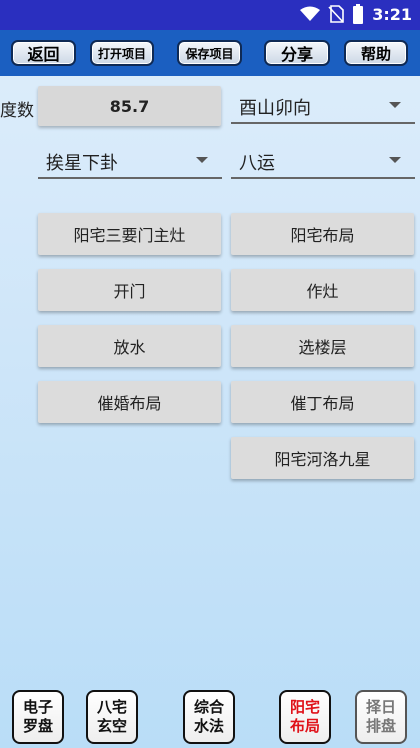 This screenshot has height=748, width=420. Describe the element at coordinates (210, 15) in the screenshot. I see `status-bar: 3:21` at that location.